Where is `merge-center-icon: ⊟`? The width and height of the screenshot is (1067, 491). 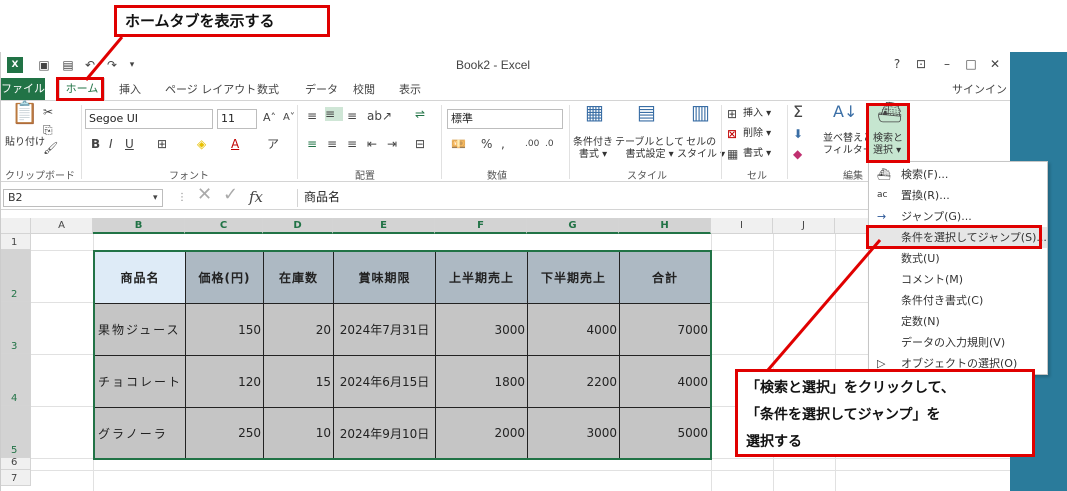
merge-center-icon: ⊟ is located at coordinates (420, 144).